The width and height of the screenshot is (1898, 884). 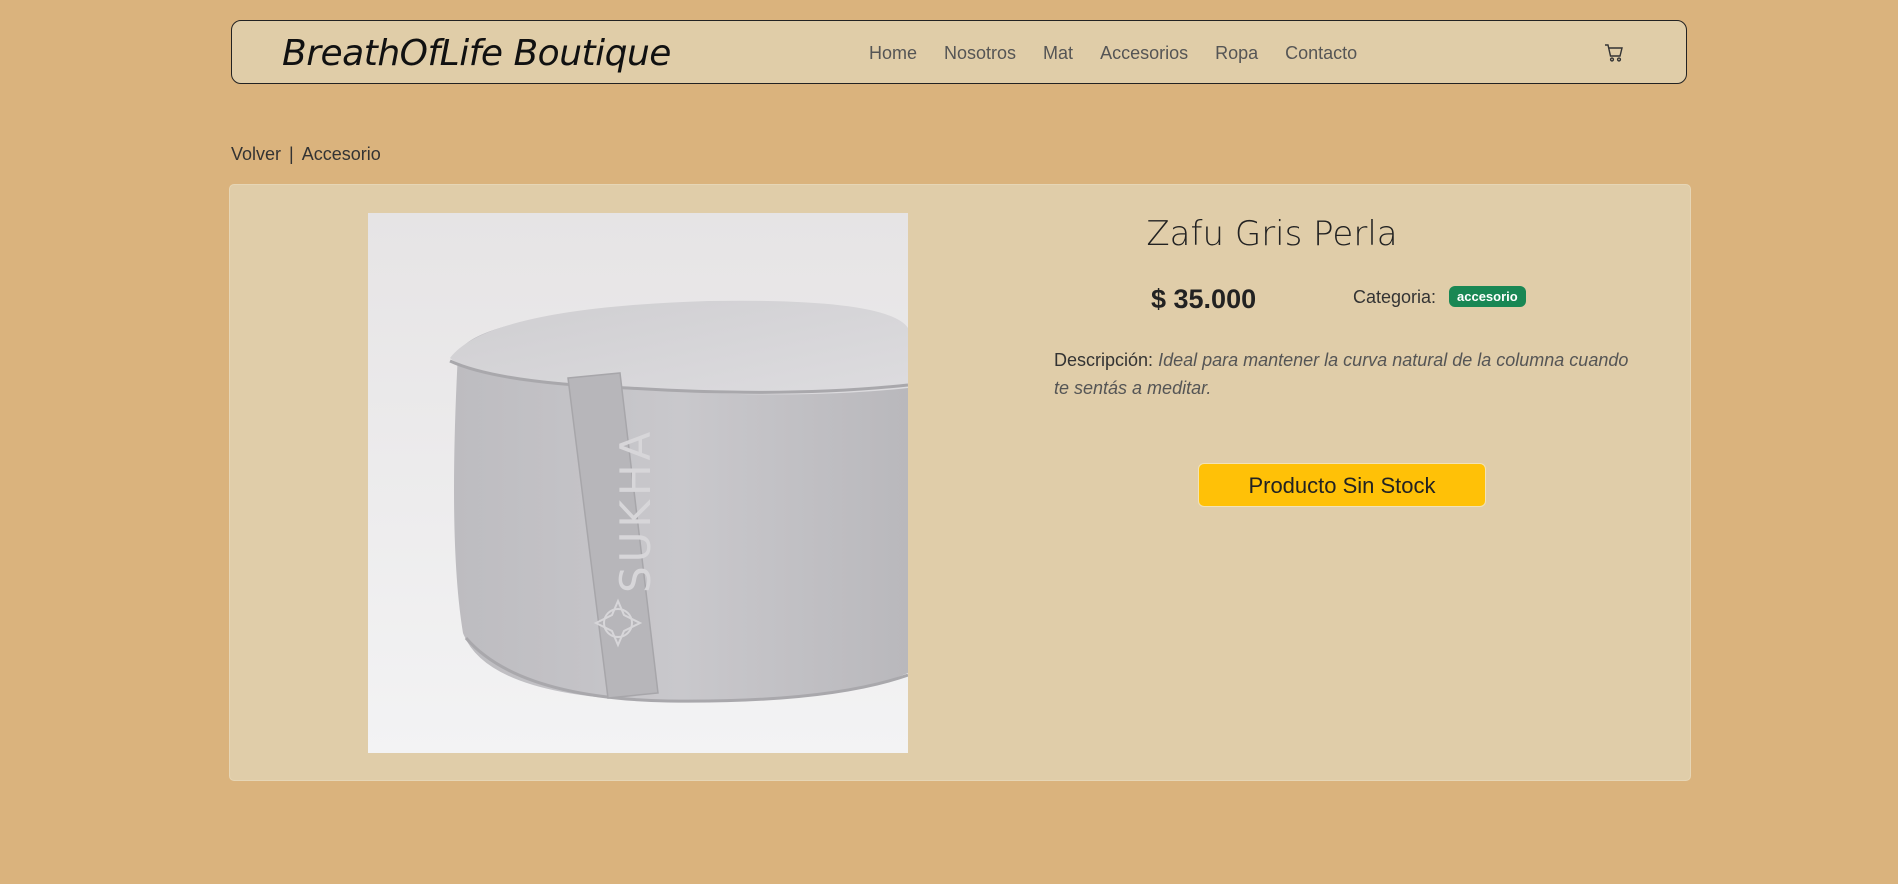 What do you see at coordinates (1321, 53) in the screenshot?
I see `nav-contacto: Contacto` at bounding box center [1321, 53].